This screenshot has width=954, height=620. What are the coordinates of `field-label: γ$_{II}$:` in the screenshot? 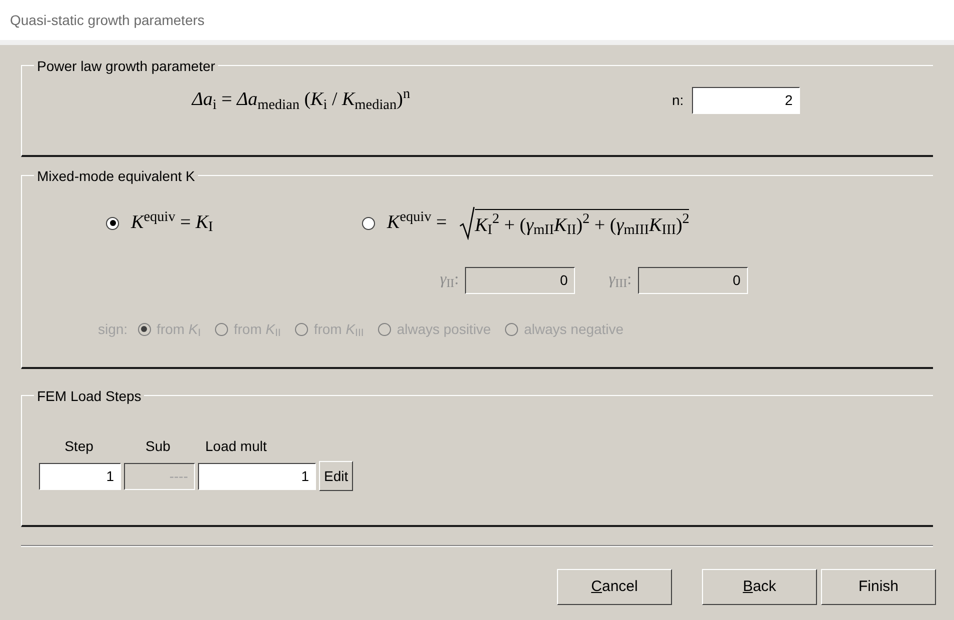 It's located at (449, 281).